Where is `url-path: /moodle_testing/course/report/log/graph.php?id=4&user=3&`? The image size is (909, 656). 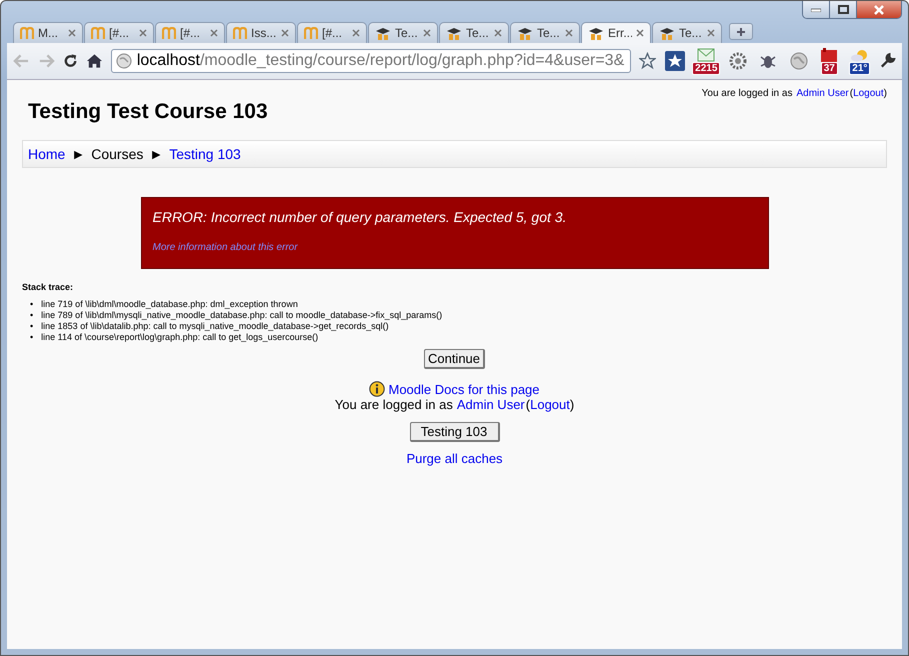
url-path: /moodle_testing/course/report/log/graph.php?id=4&user=3& is located at coordinates (412, 61).